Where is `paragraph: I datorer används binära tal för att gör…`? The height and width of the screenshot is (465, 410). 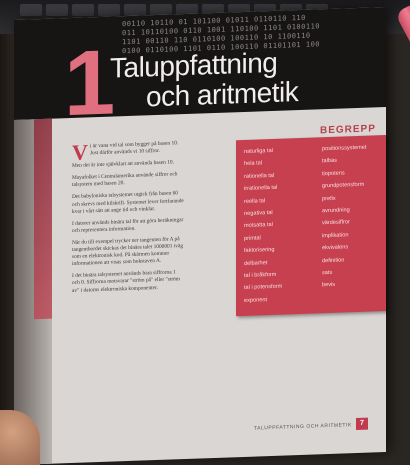 paragraph: I datorer används binära tal för att gör… is located at coordinates (128, 225).